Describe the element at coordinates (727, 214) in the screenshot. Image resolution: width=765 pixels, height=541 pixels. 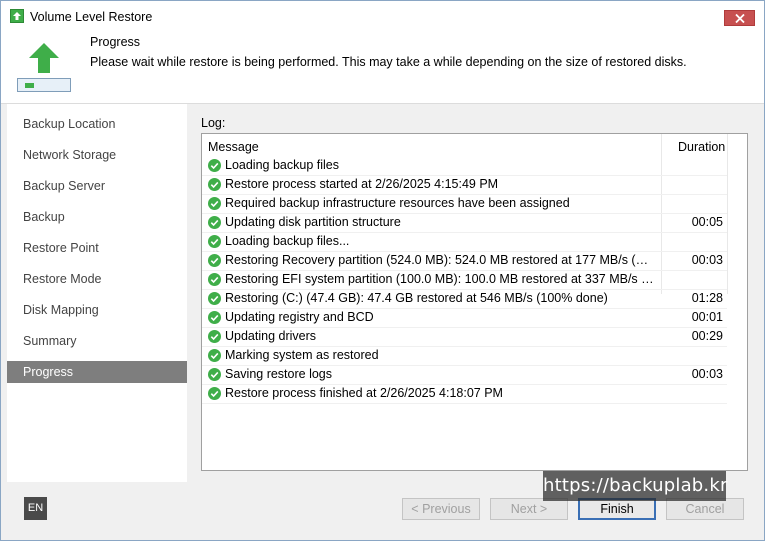
I see `column-divider` at that location.